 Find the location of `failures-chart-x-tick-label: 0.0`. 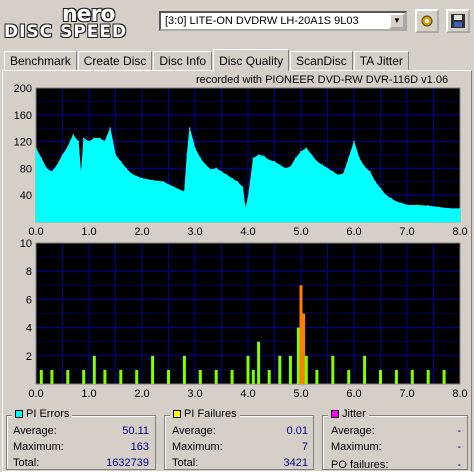

failures-chart-x-tick-label: 0.0 is located at coordinates (35, 394).